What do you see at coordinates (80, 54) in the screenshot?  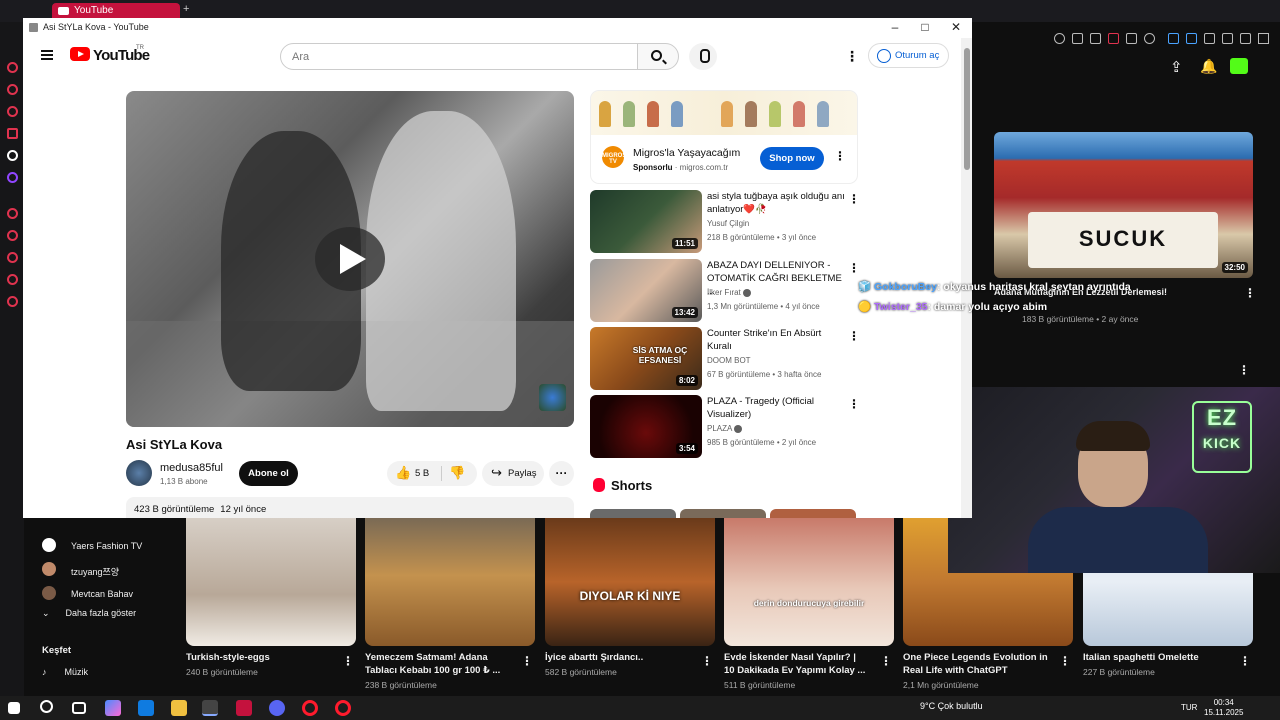 I see `youtube-logo-icon` at bounding box center [80, 54].